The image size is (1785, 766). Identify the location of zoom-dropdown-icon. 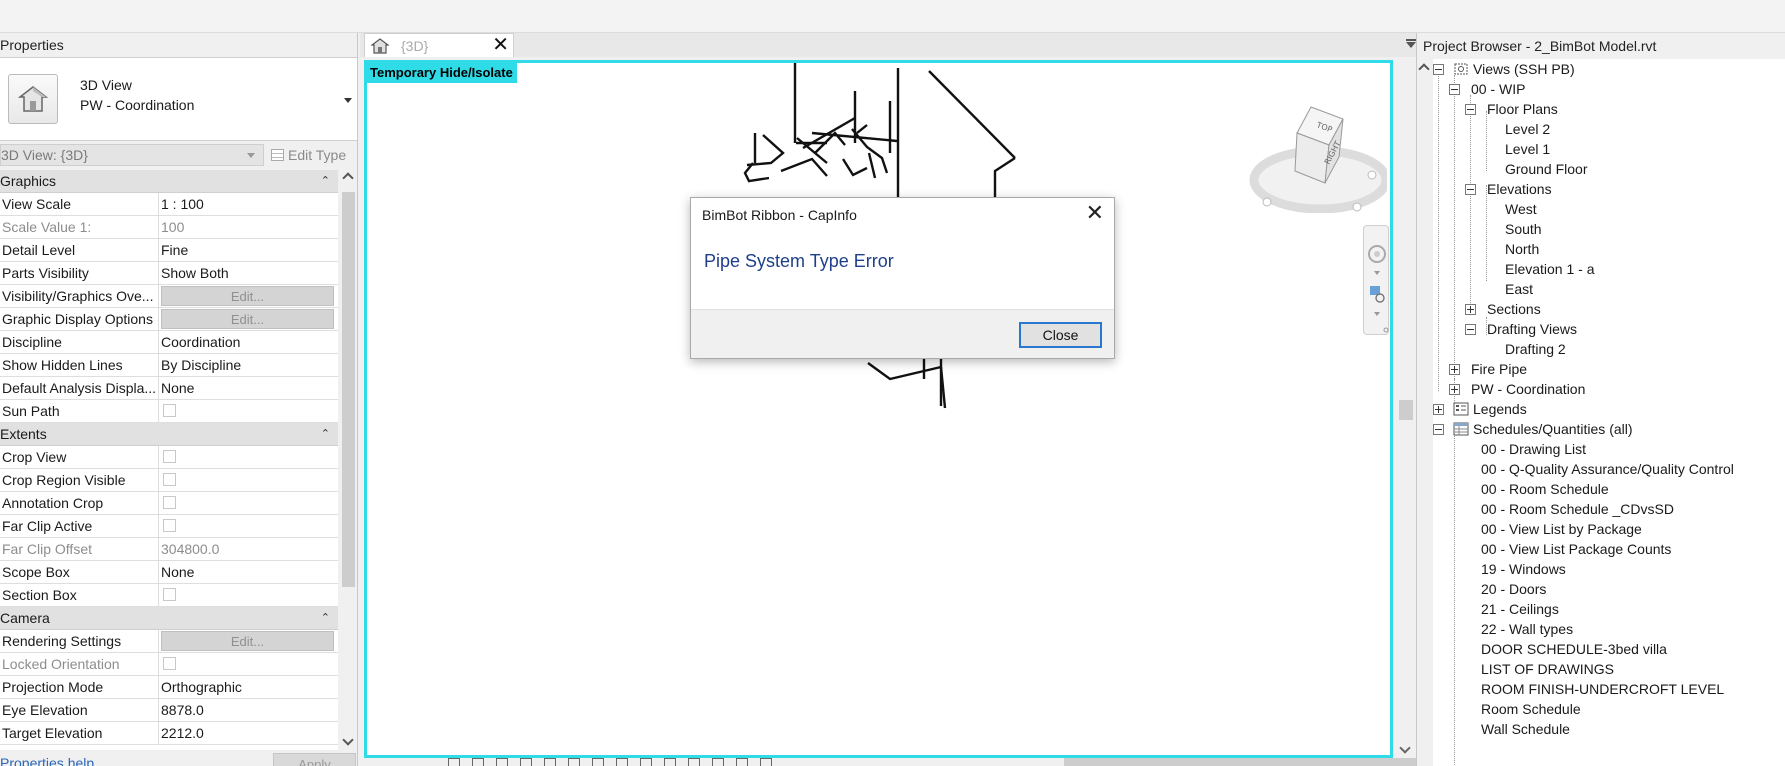
(1377, 314).